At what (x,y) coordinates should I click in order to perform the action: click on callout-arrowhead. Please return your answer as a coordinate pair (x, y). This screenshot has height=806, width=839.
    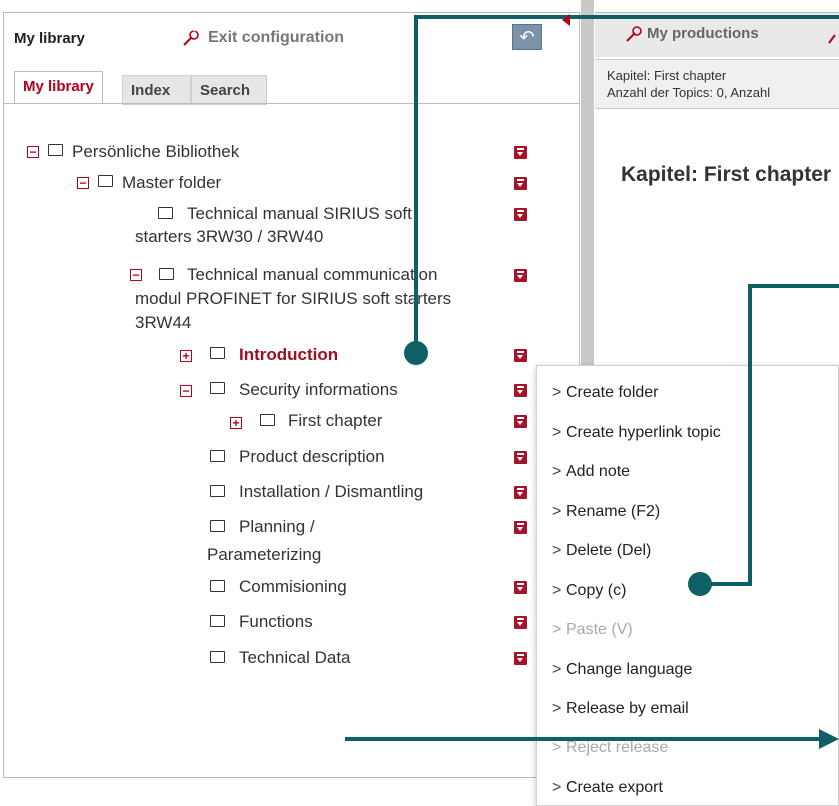
    Looking at the image, I should click on (829, 739).